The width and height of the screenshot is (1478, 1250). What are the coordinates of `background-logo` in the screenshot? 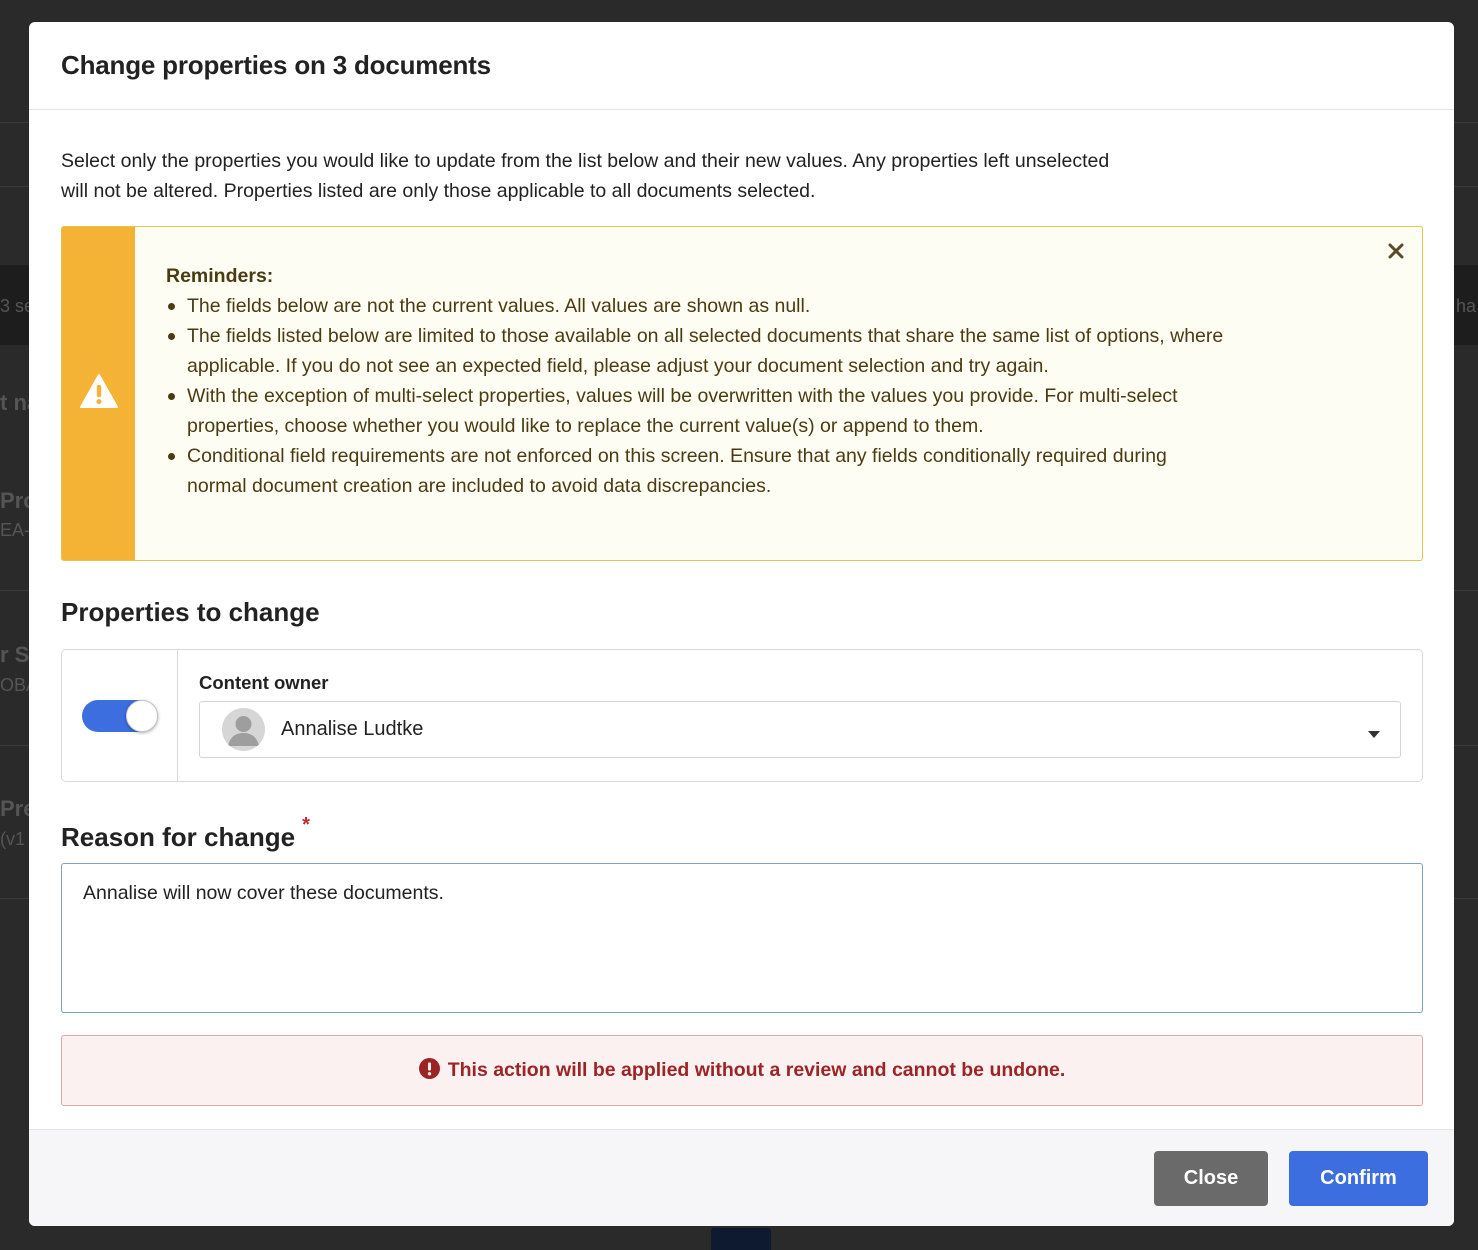 It's located at (741, 1239).